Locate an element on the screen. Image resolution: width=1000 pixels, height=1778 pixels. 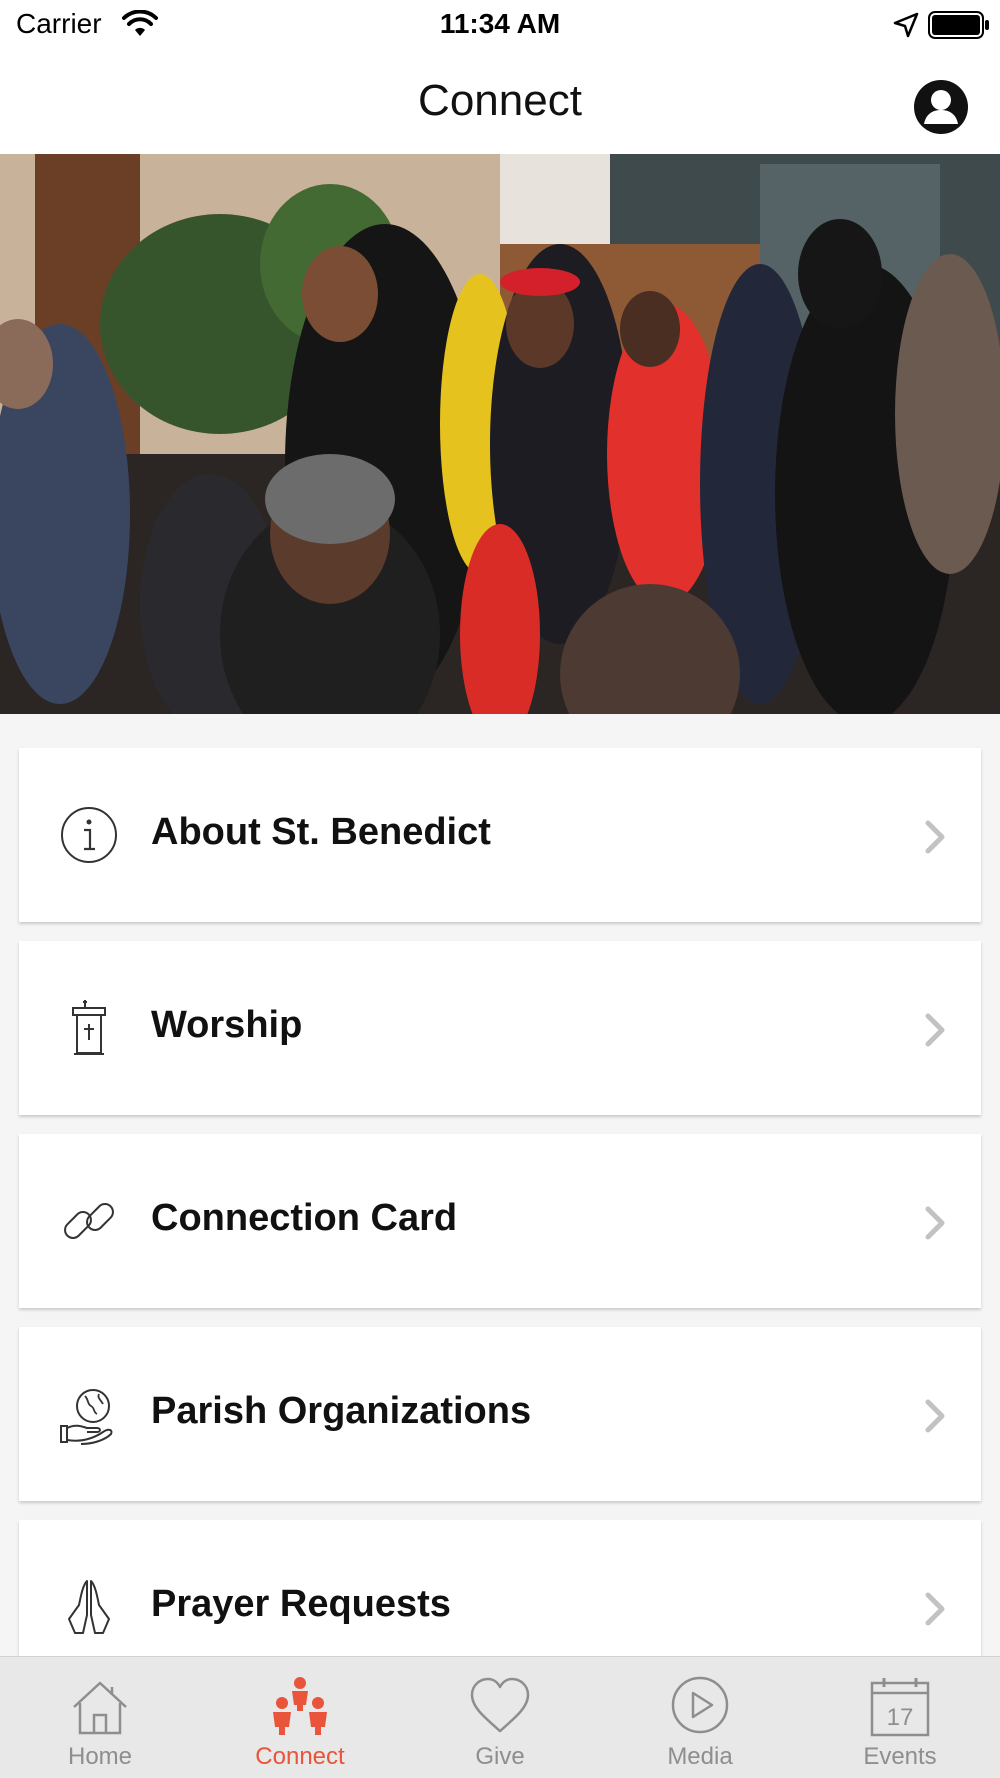
tab-label: Connect is located at coordinates (300, 1756).